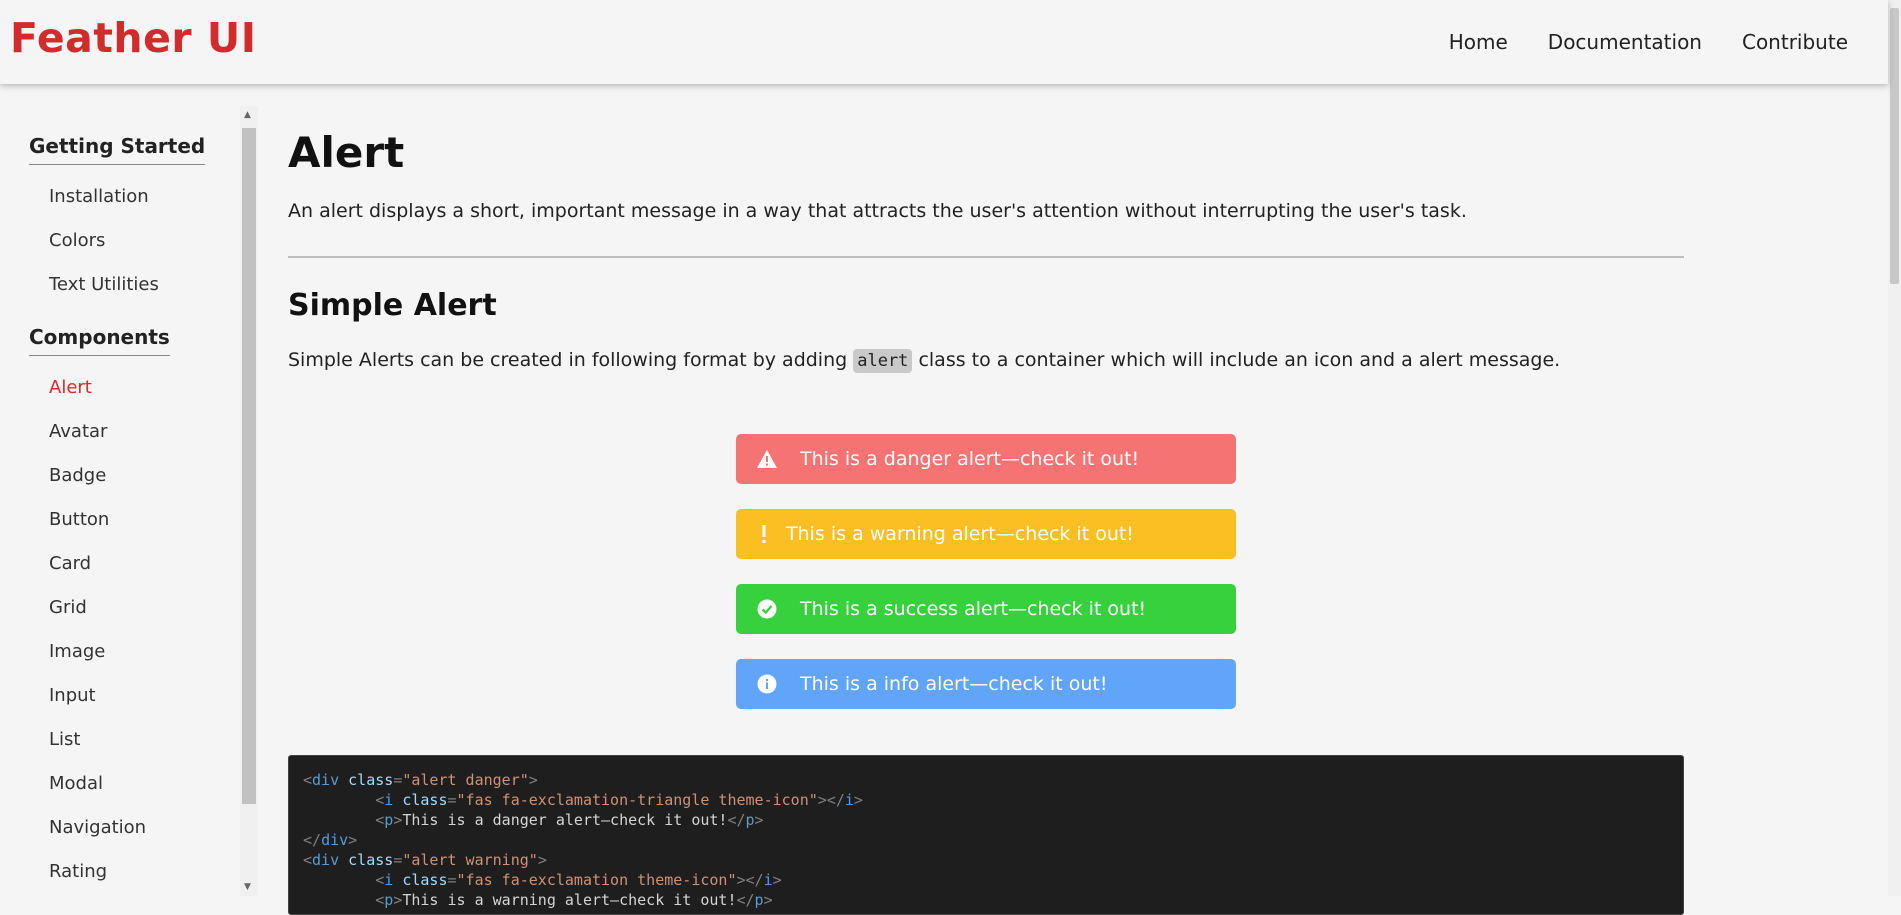  I want to click on sidebar-item-alert: Alert, so click(129, 388).